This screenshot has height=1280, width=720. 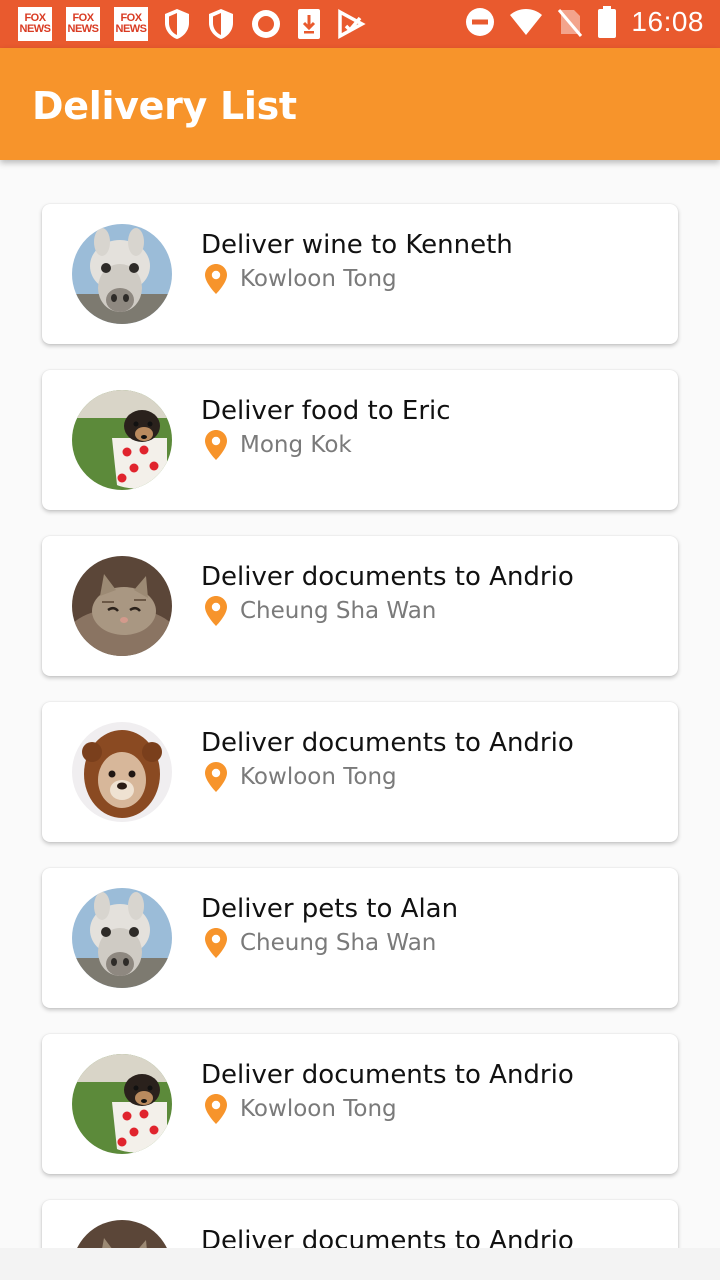 I want to click on bottom-gap, so click(x=360, y=1264).